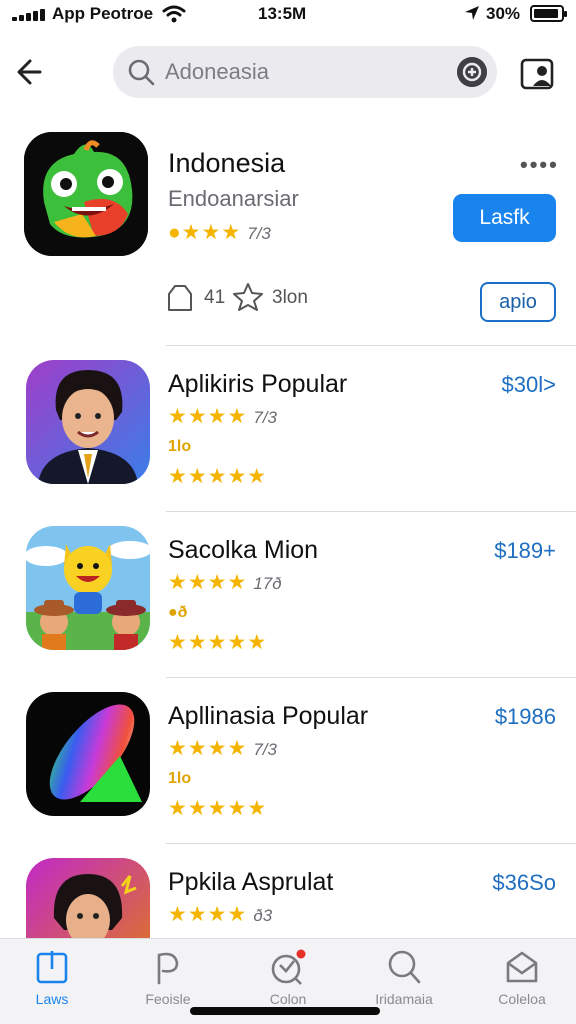 The image size is (576, 1024). Describe the element at coordinates (220, 914) in the screenshot. I see `app-rating: ★★★★ ð3` at that location.